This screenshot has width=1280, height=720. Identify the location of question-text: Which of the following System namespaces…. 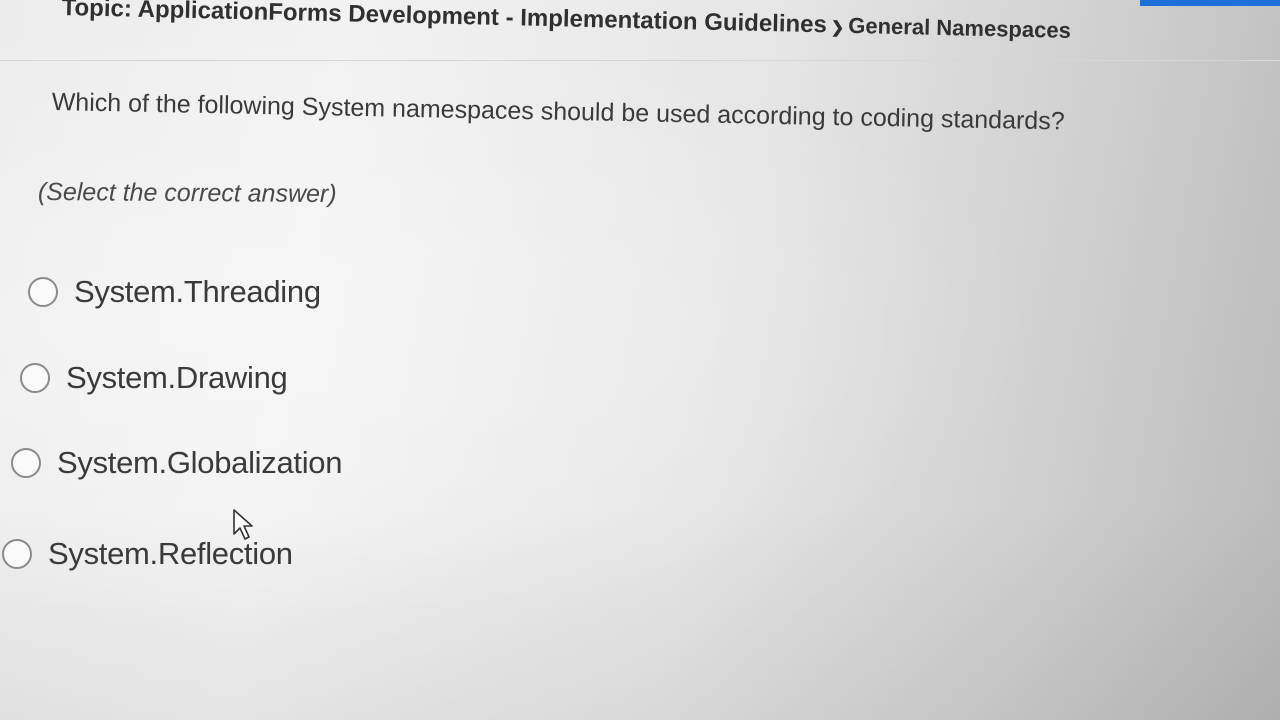
(558, 112).